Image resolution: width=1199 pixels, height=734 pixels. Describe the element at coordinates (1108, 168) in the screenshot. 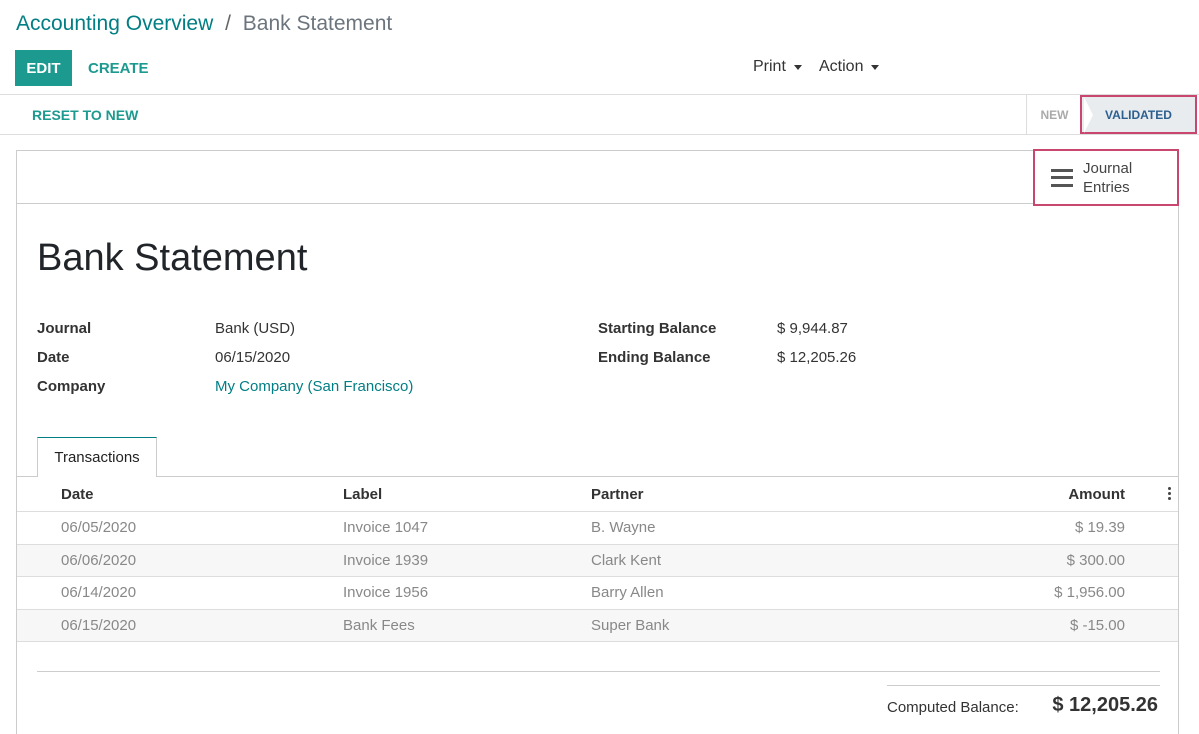

I see `journal-entries-label-line1: Journal` at that location.